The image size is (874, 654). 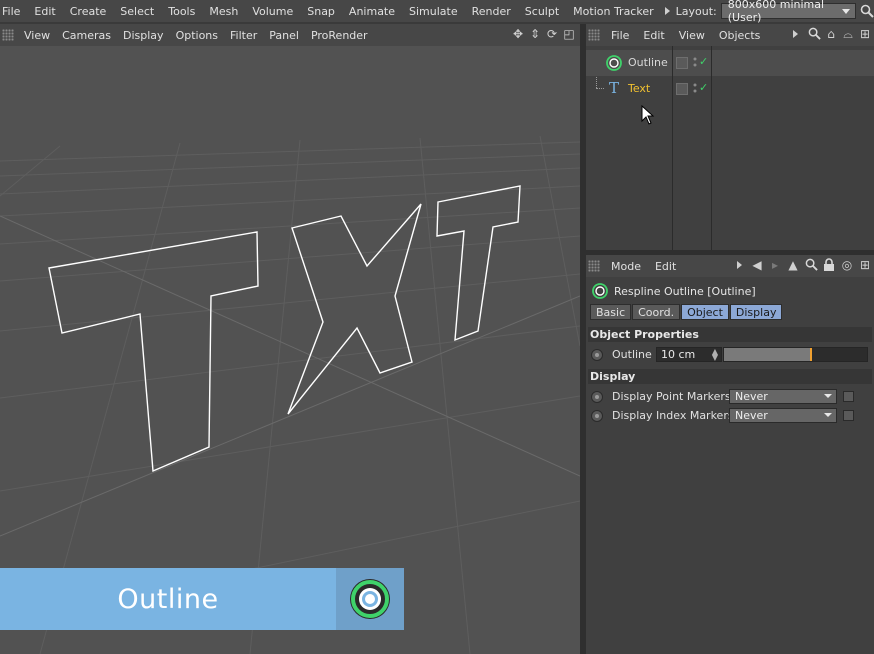 I want to click on move-icon: ✥, so click(x=518, y=34).